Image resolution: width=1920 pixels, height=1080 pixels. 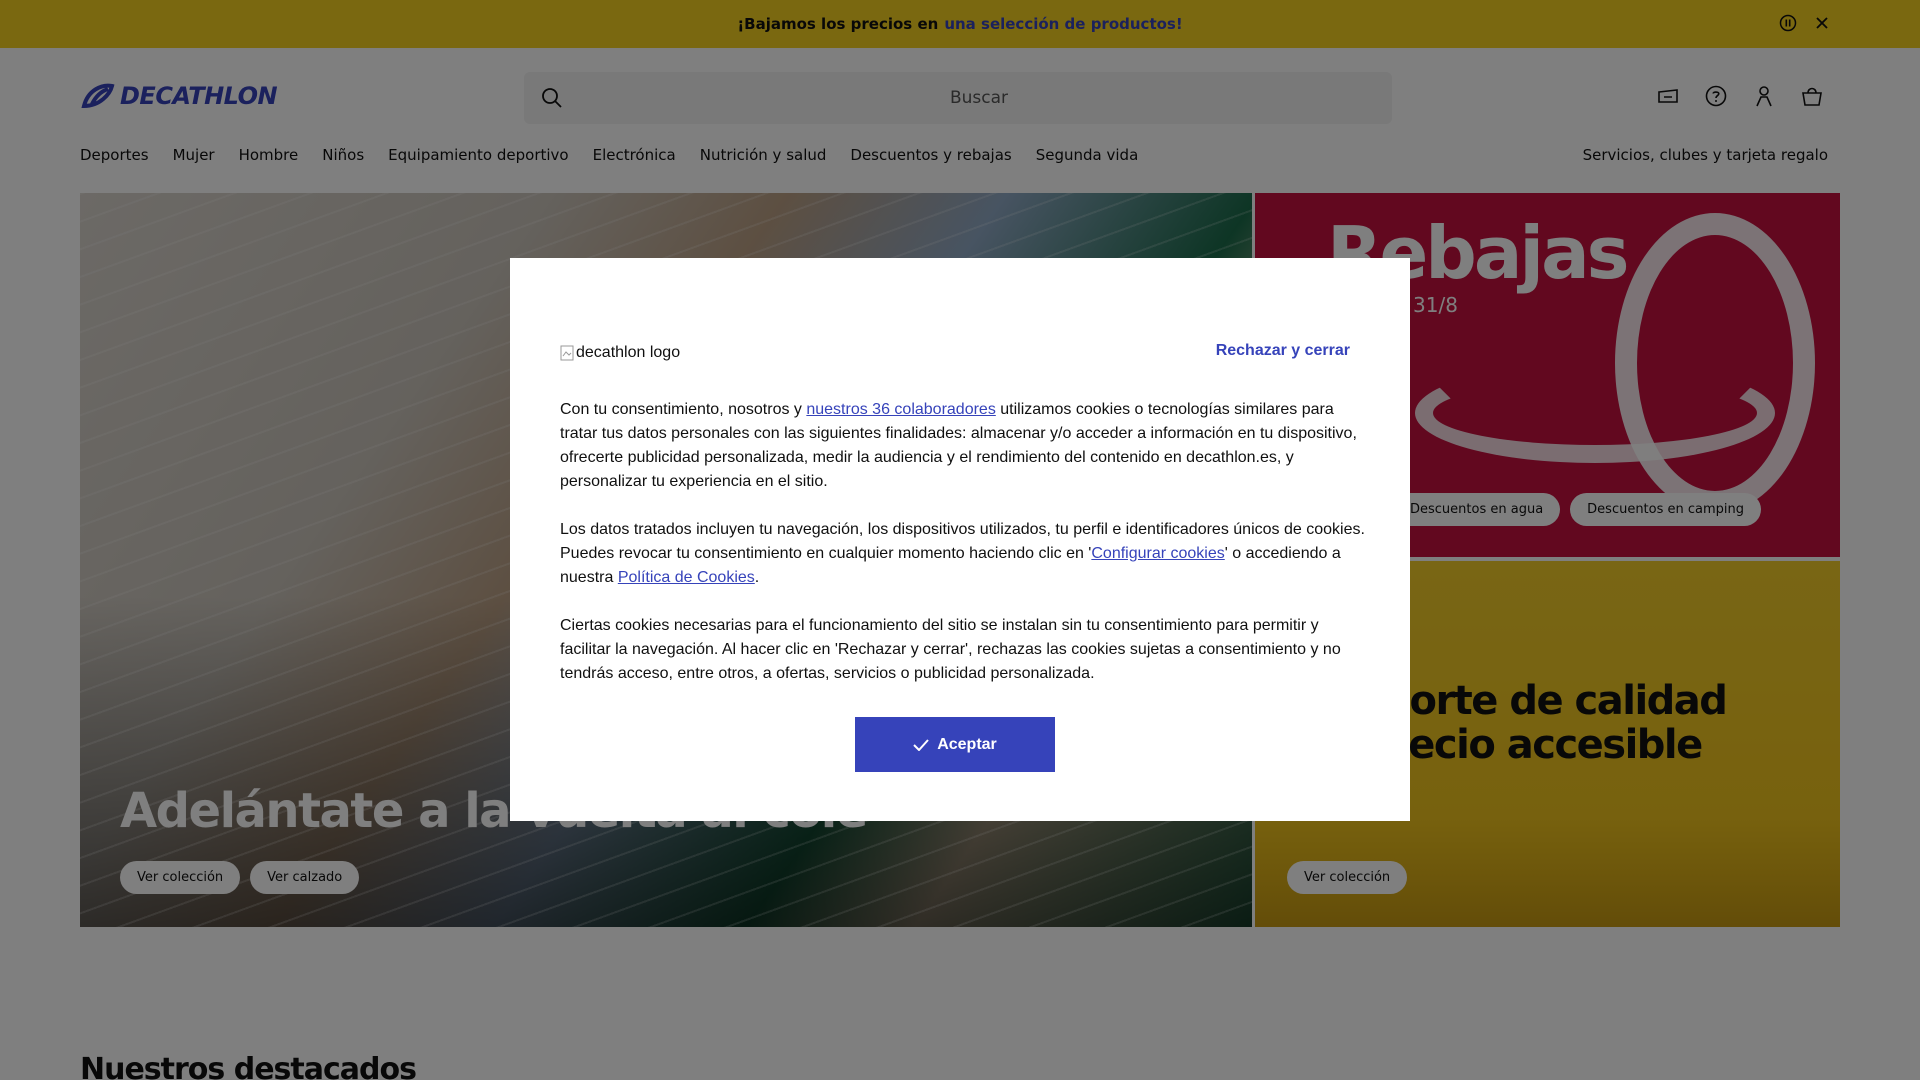 I want to click on modal-logo-alt: decathlon logo, so click(x=628, y=352).